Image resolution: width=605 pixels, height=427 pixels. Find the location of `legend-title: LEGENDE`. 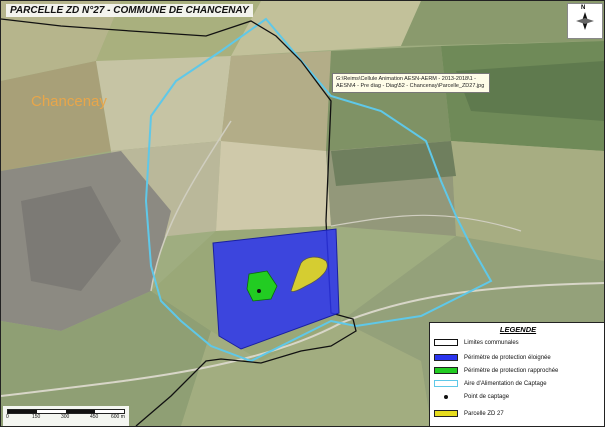

legend-title: LEGENDE is located at coordinates (518, 329).